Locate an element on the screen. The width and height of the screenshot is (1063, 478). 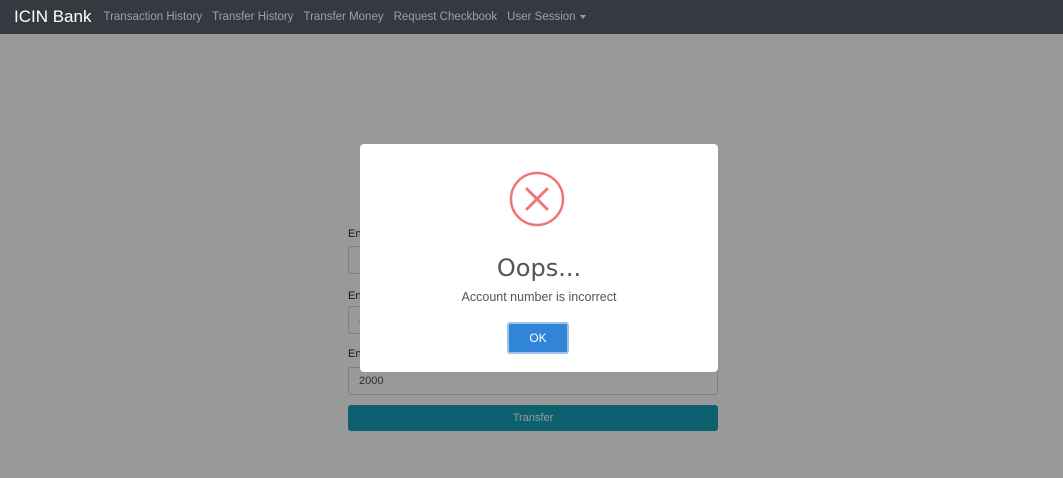
ok-button: OK is located at coordinates (538, 338).